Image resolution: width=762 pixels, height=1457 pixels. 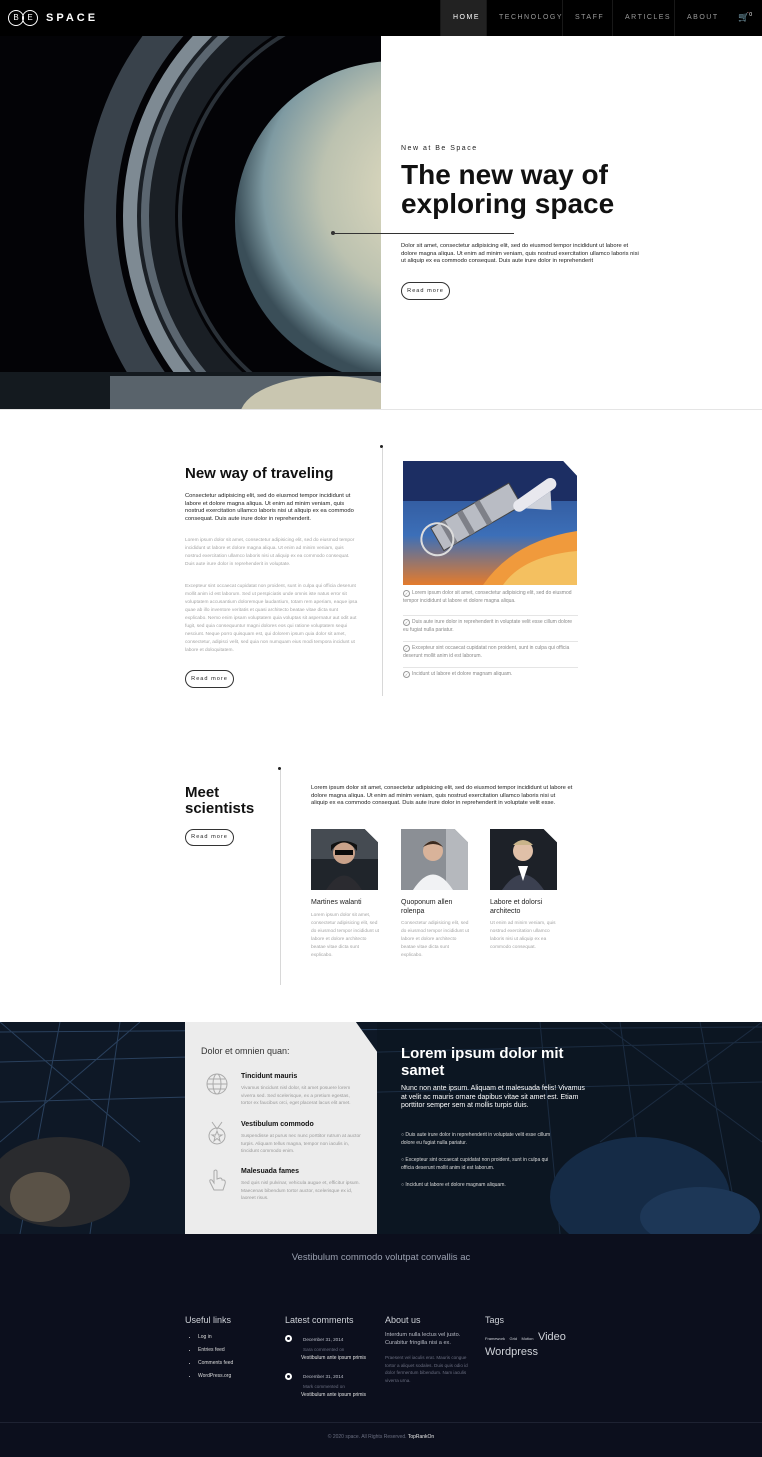 I want to click on cart-count: 0, so click(x=750, y=15).